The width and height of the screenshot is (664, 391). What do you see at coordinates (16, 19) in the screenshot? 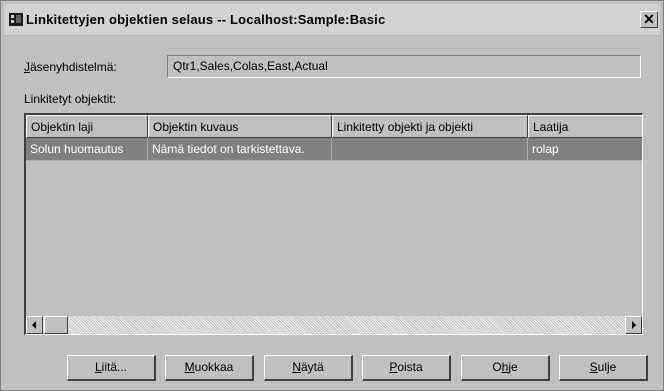
I see `linked-objects-app-icon` at bounding box center [16, 19].